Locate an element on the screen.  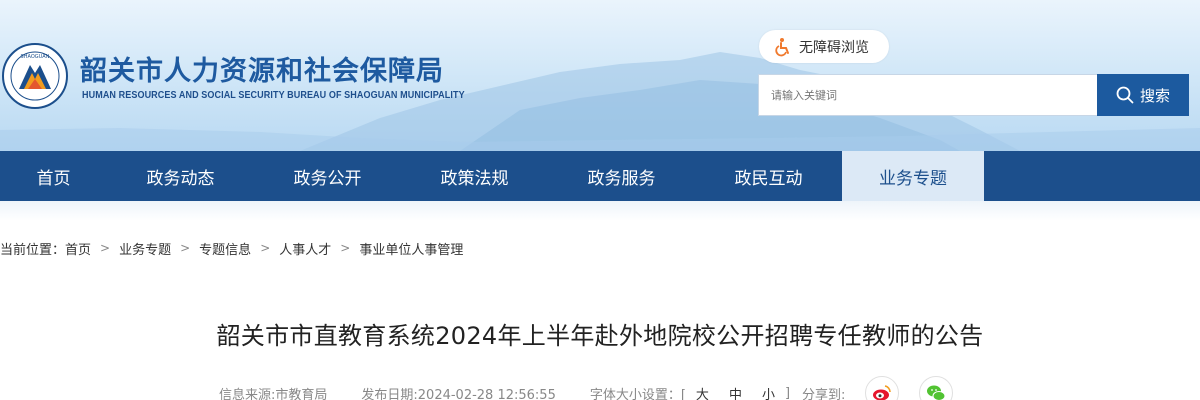
weibo-share-button is located at coordinates (882, 388).